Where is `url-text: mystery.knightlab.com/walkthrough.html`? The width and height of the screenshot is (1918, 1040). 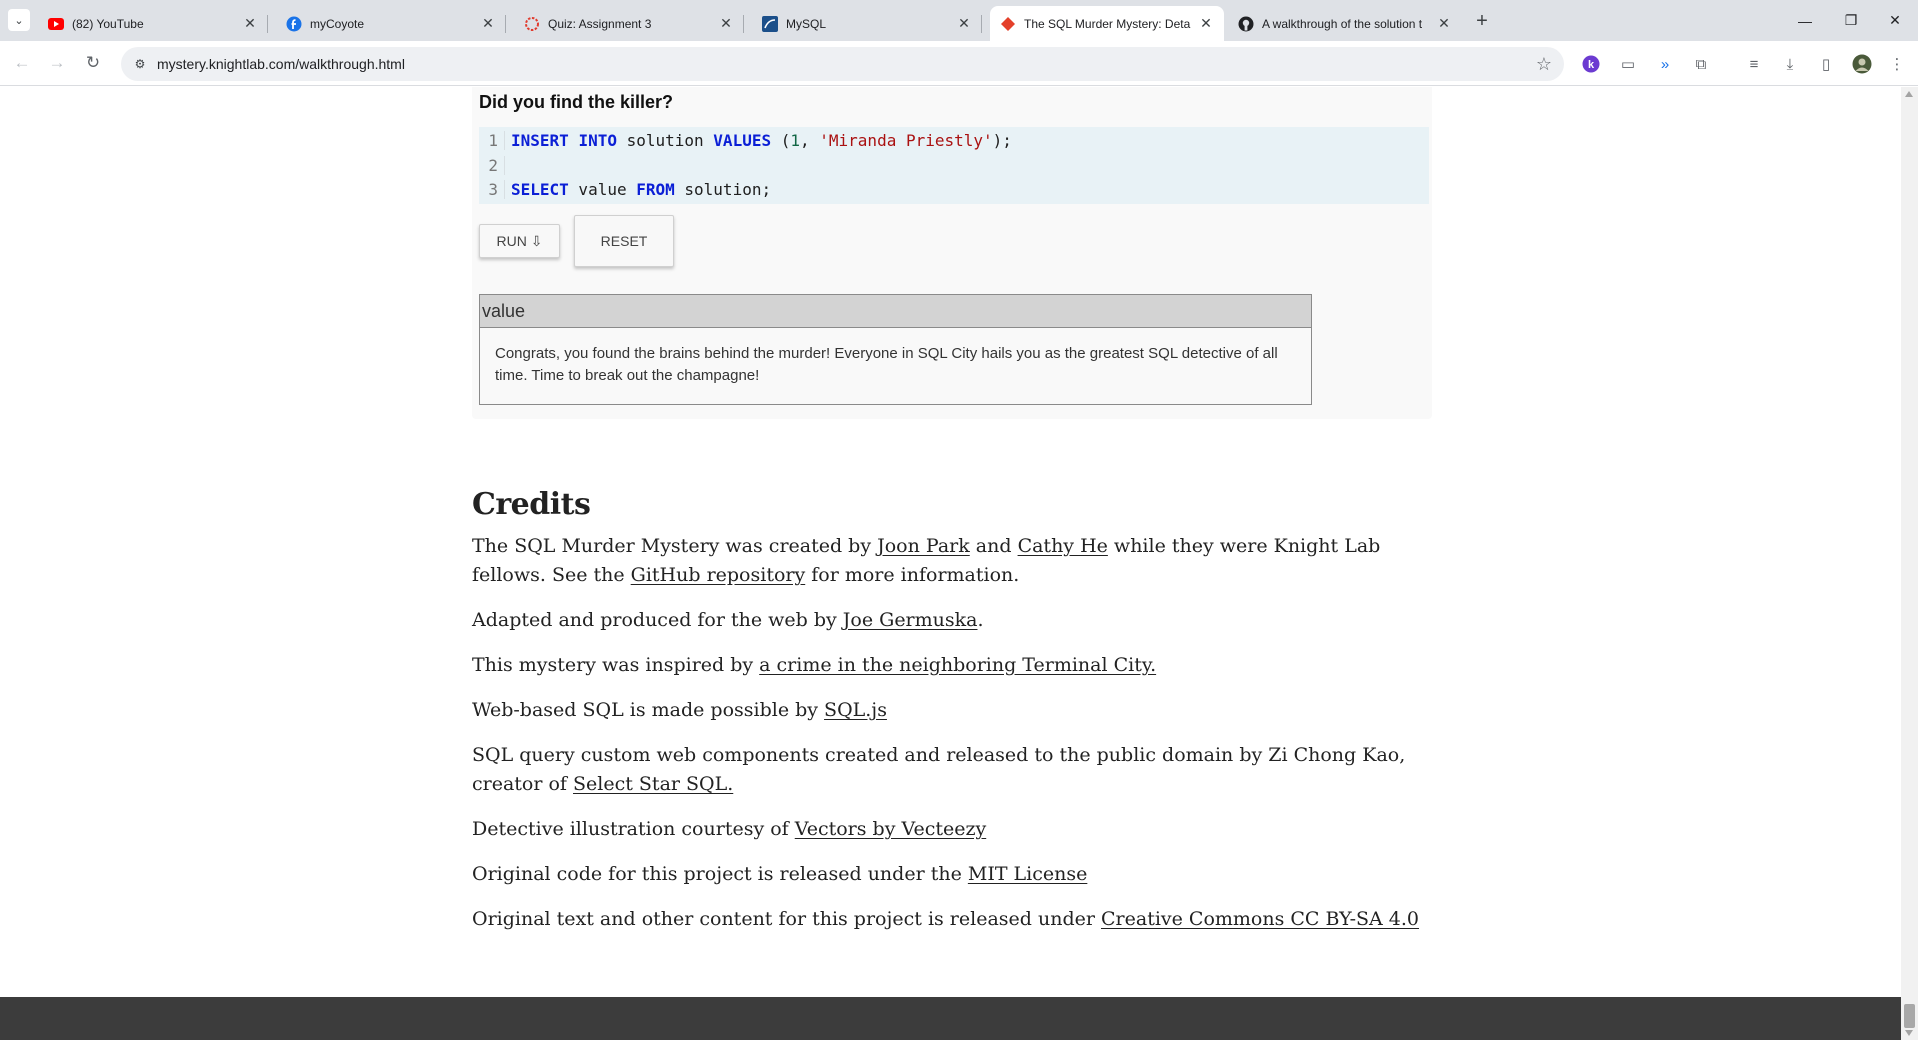
url-text: mystery.knightlab.com/walkthrough.html is located at coordinates (281, 64).